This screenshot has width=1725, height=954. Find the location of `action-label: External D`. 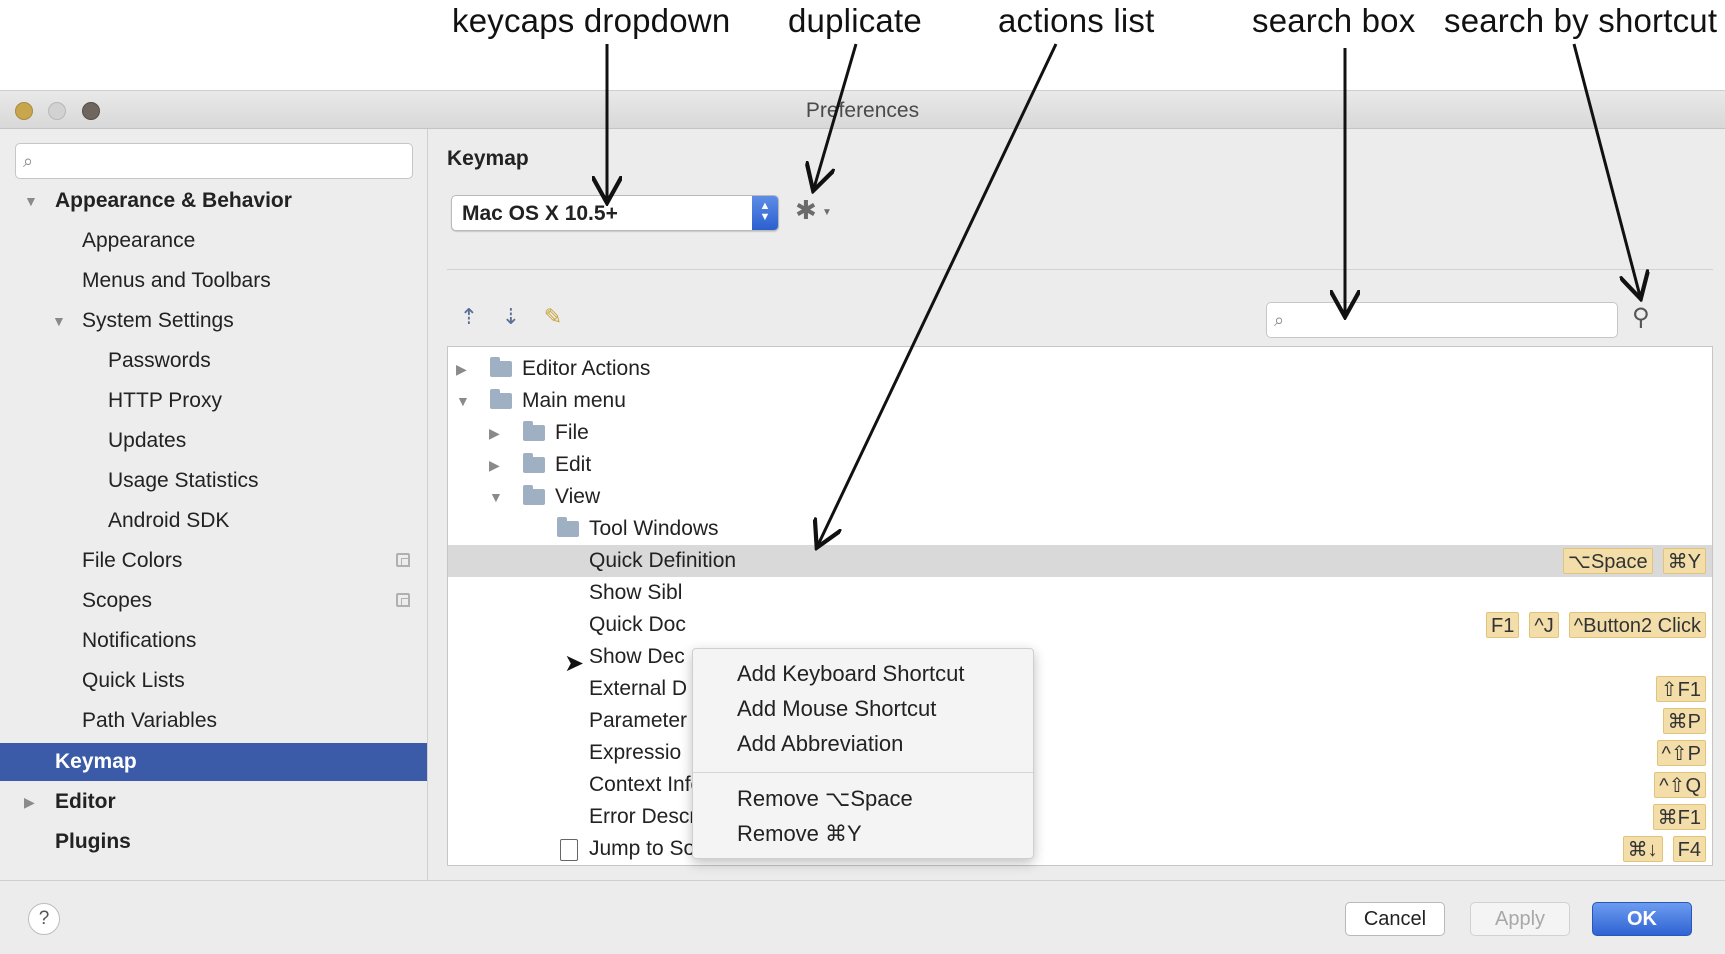

action-label: External D is located at coordinates (638, 688).